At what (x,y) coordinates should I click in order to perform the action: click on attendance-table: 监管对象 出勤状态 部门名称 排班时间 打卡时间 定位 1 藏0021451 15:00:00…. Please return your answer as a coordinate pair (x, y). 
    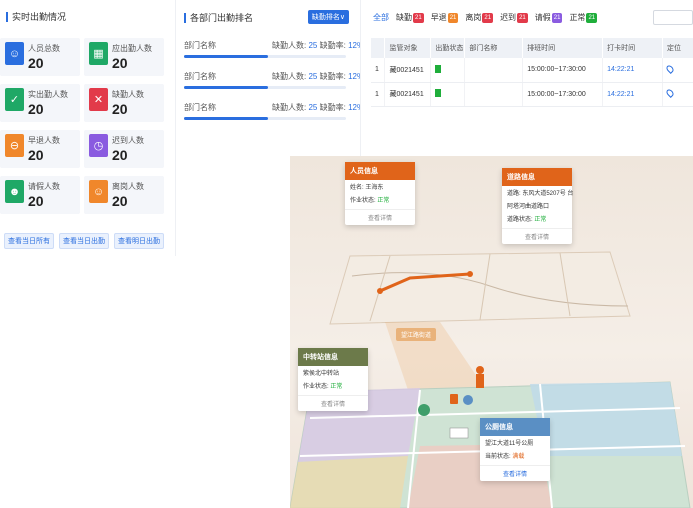
    Looking at the image, I should click on (532, 72).